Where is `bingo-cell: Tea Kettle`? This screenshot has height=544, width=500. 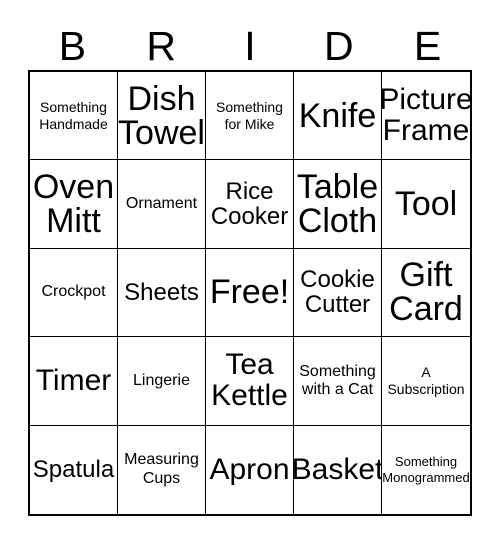
bingo-cell: Tea Kettle is located at coordinates (250, 381).